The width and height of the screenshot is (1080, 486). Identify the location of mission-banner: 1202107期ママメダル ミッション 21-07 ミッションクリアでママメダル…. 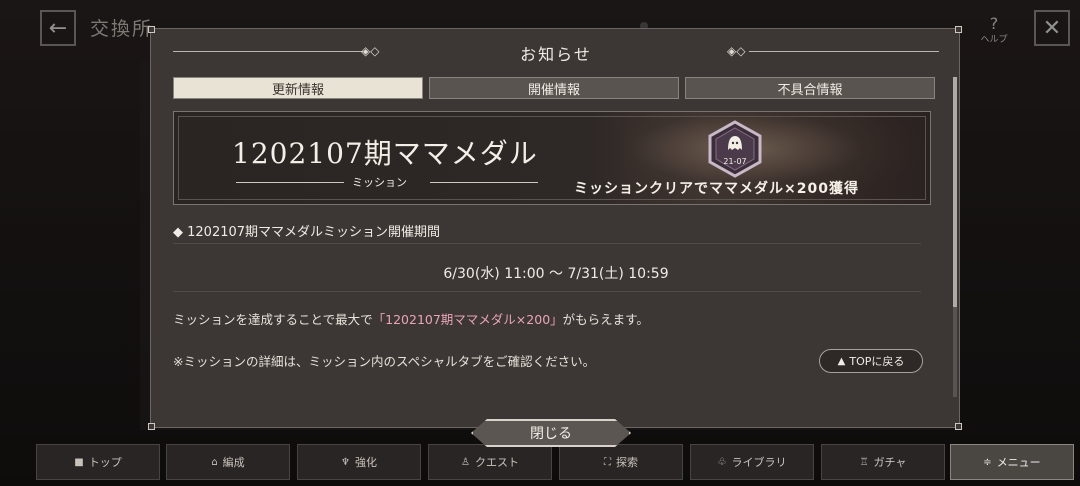
(552, 158).